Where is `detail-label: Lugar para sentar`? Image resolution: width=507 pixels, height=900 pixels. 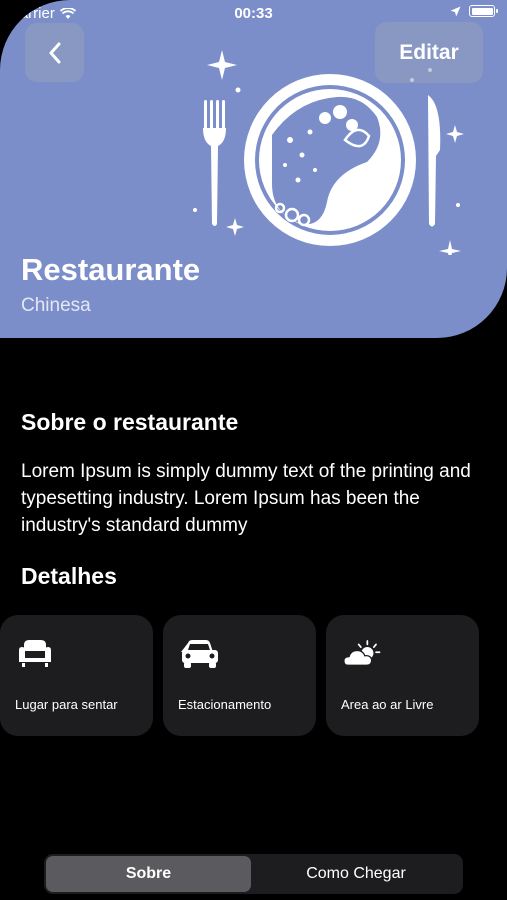
detail-label: Lugar para sentar is located at coordinates (66, 704).